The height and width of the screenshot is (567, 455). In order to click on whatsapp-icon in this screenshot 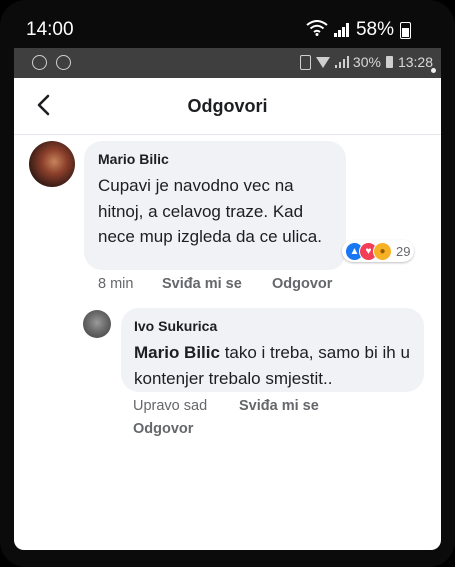, I will do `click(39, 62)`.